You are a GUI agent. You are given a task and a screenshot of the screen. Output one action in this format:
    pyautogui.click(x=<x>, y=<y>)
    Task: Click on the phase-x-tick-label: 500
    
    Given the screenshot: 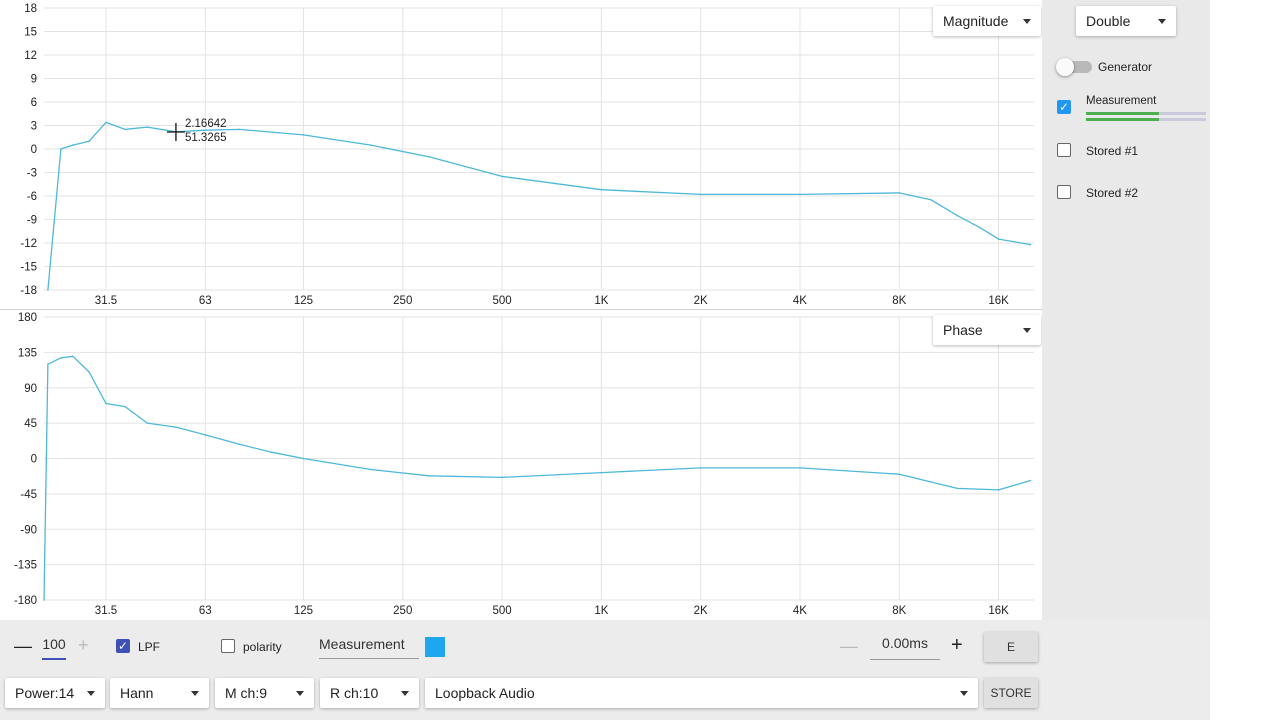 What is the action you would take?
    pyautogui.click(x=501, y=611)
    